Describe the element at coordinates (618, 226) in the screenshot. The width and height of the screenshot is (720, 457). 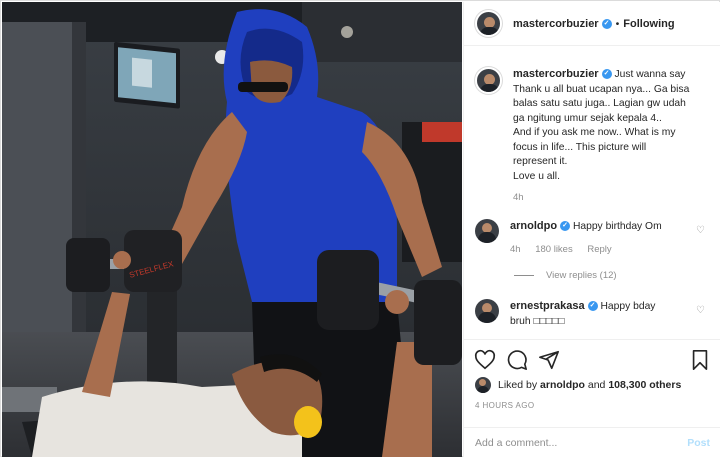
I see `comment-text: Happy birthday Om` at that location.